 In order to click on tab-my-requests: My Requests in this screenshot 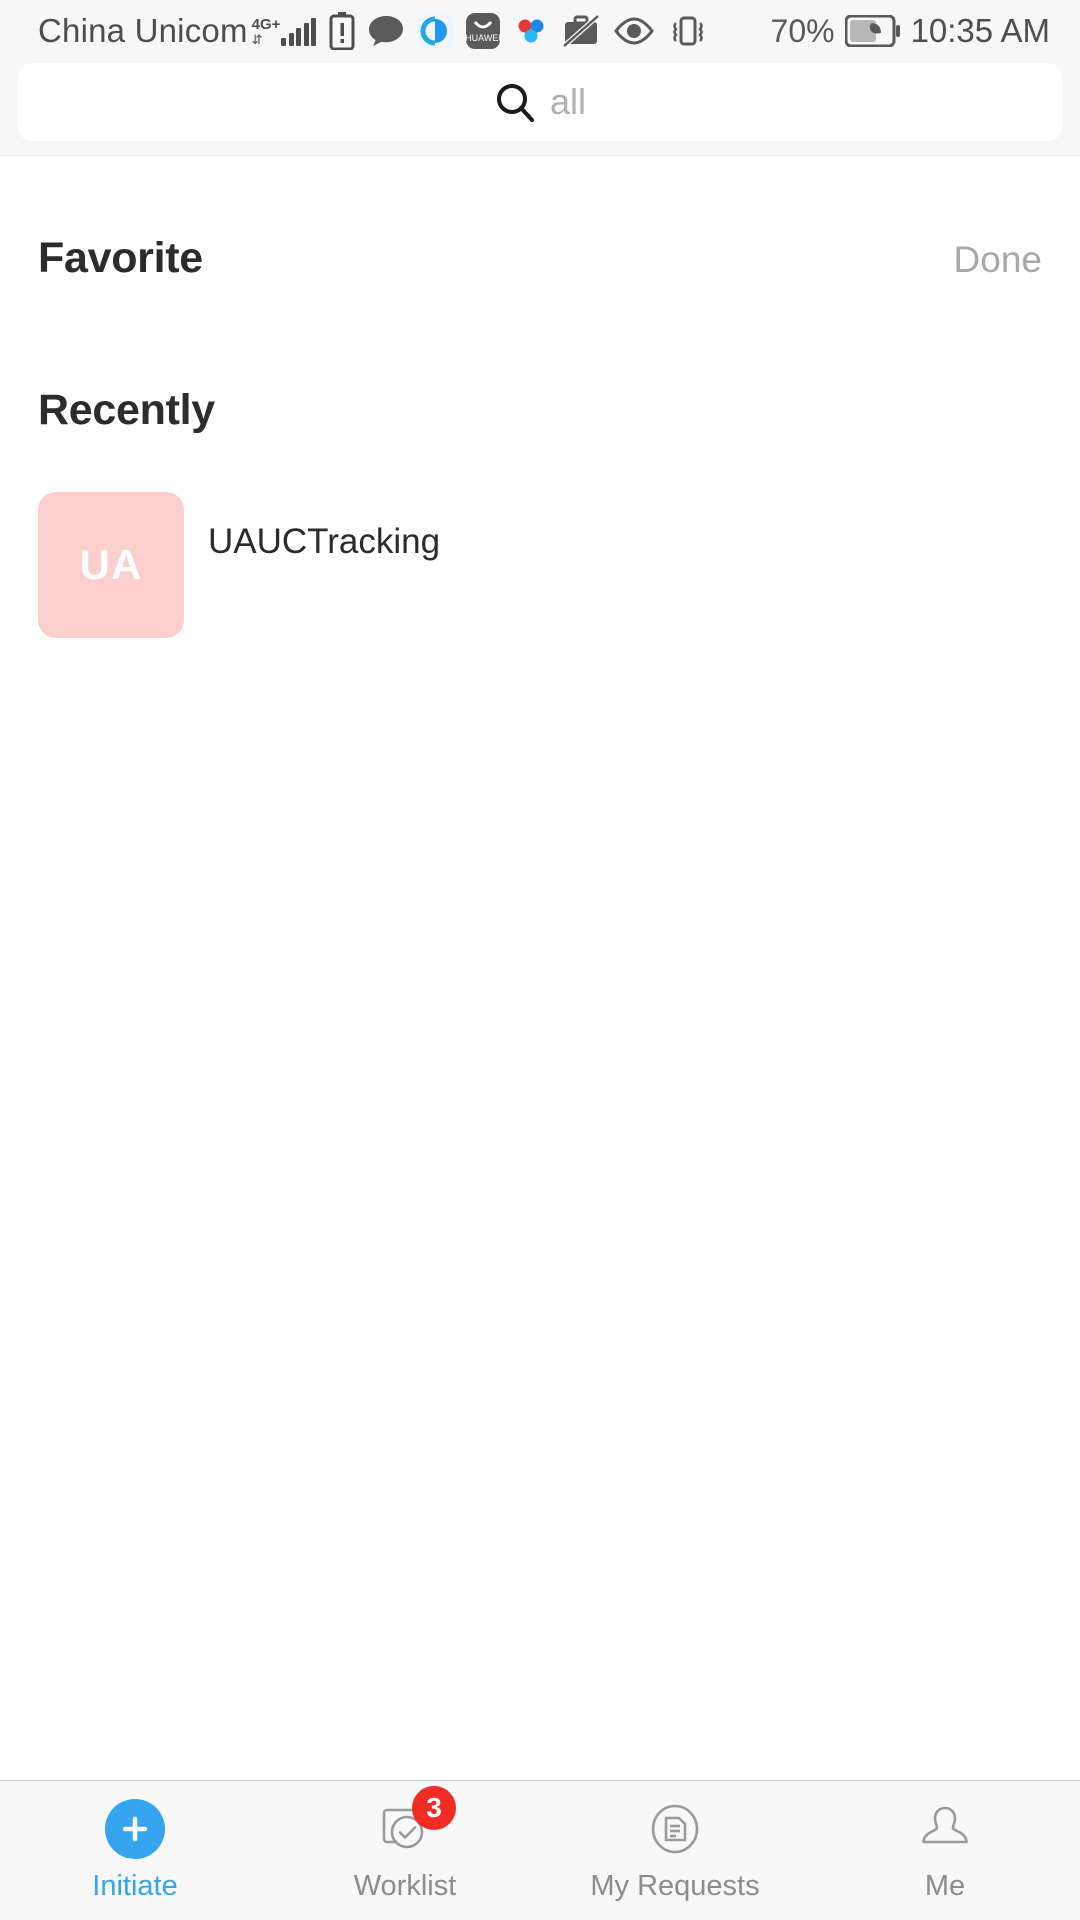, I will do `click(675, 1850)`.